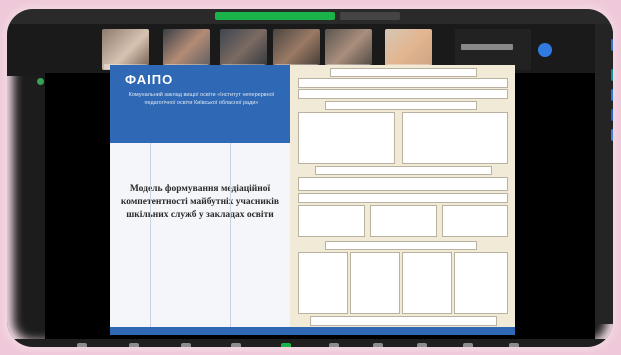 The width and height of the screenshot is (621, 355). What do you see at coordinates (545, 50) in the screenshot?
I see `avatar` at bounding box center [545, 50].